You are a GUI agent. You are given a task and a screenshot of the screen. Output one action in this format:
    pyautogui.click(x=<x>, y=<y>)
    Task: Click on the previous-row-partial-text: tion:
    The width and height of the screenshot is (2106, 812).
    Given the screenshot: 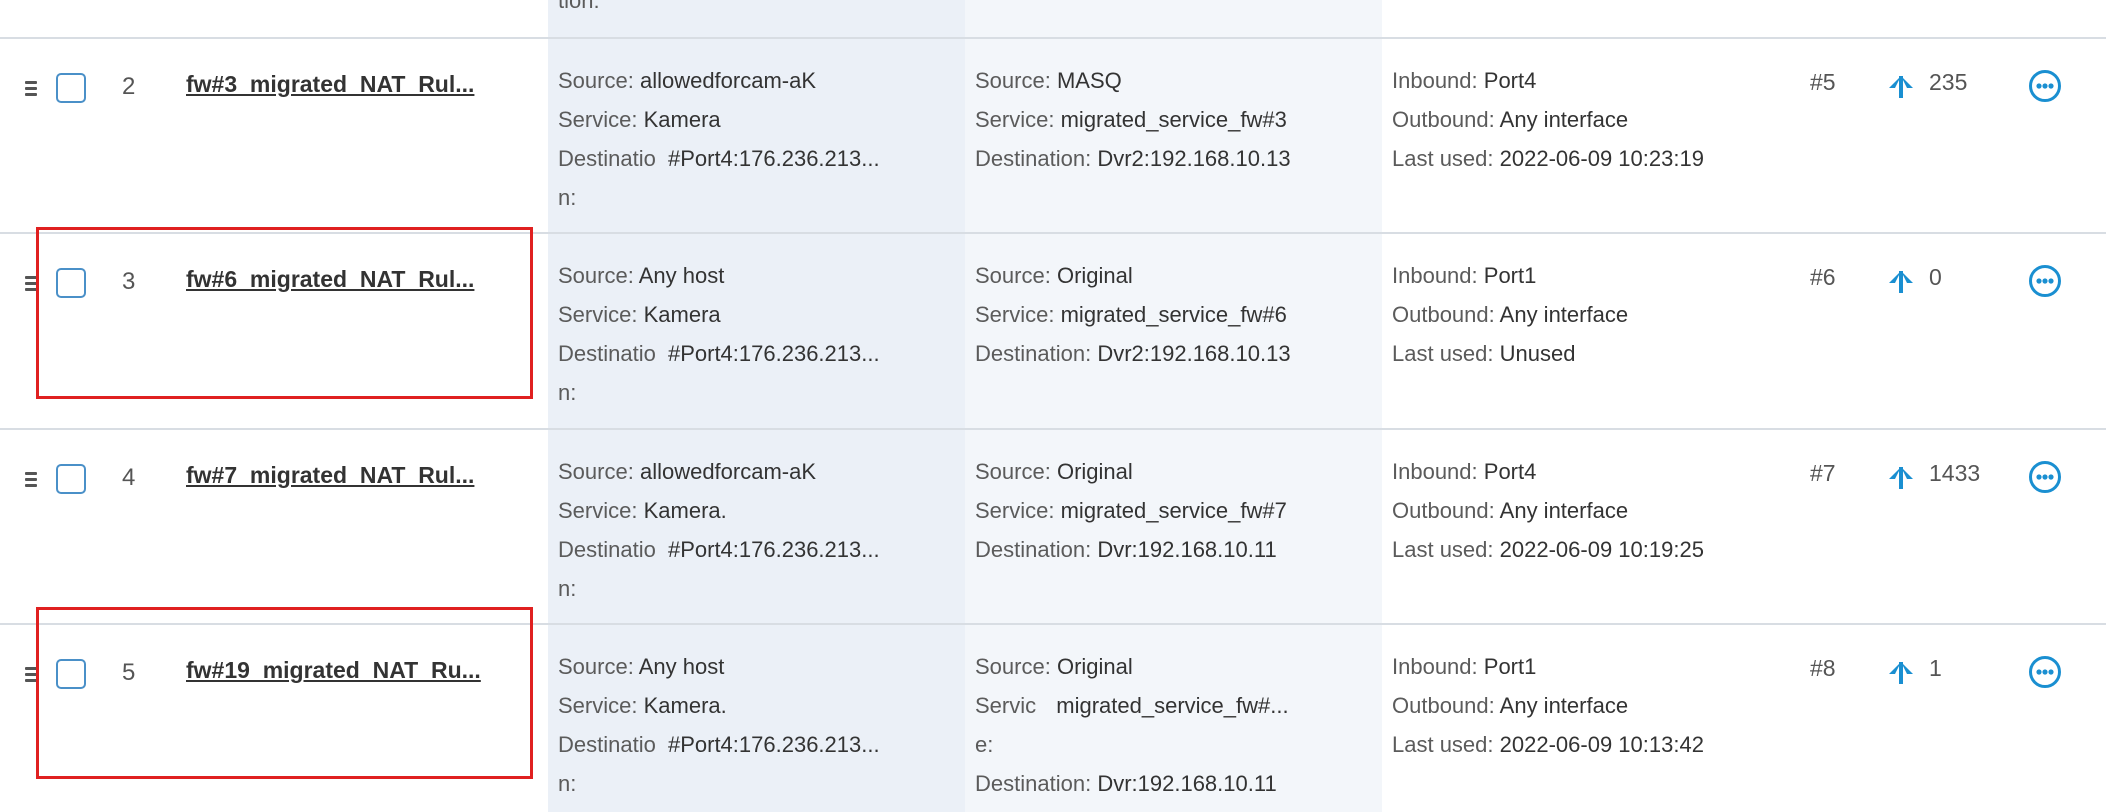 What is the action you would take?
    pyautogui.click(x=579, y=6)
    